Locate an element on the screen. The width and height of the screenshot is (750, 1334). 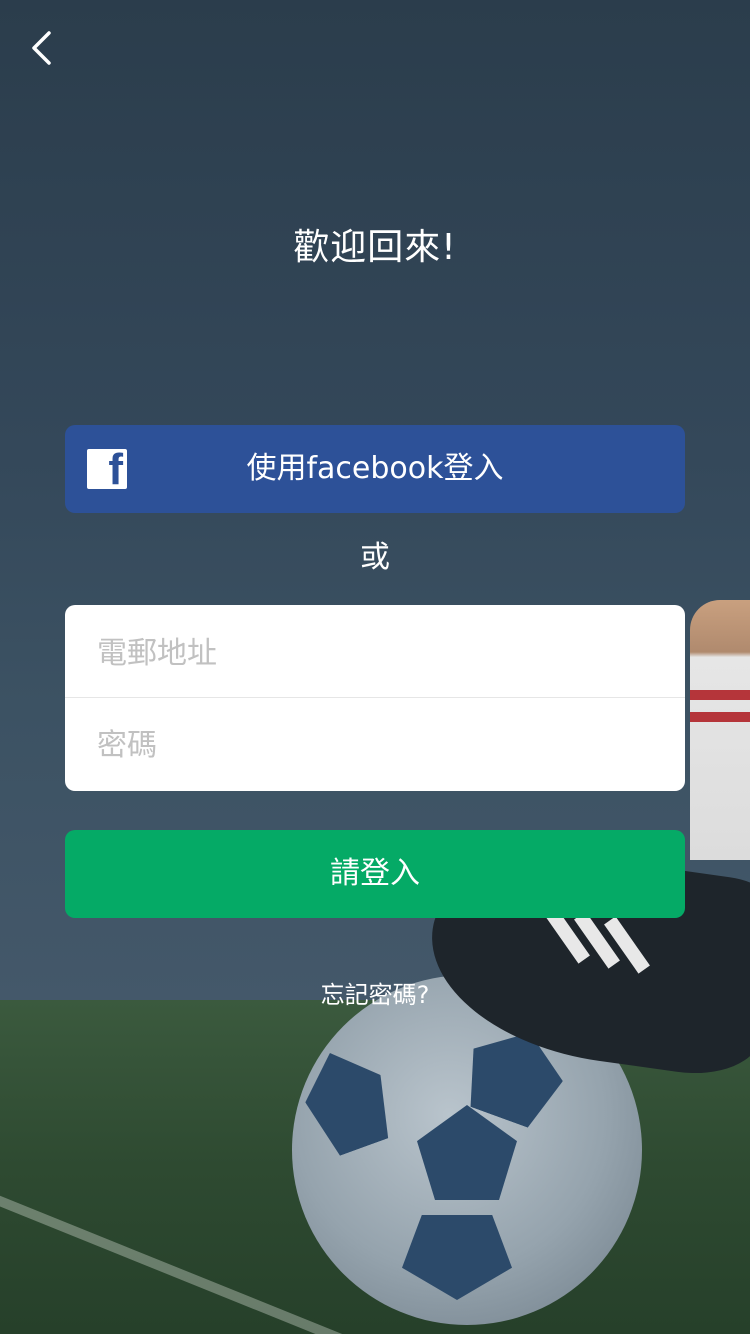
player-leg is located at coordinates (720, 730).